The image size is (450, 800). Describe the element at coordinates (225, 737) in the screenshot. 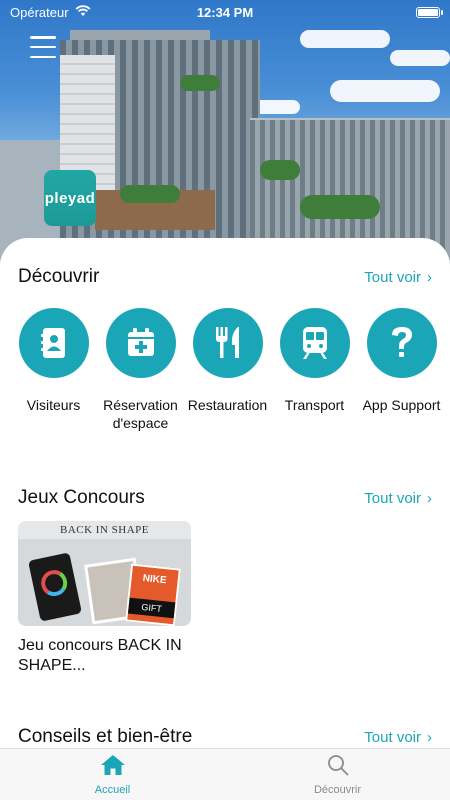

I see `wellbeing-section-header: Conseils et bien-être Tout voir ›` at that location.